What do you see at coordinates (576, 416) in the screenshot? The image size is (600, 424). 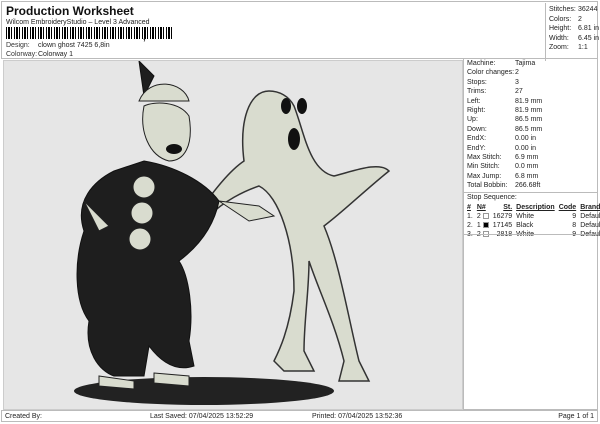 I see `page-number: Page 1 of 1` at bounding box center [576, 416].